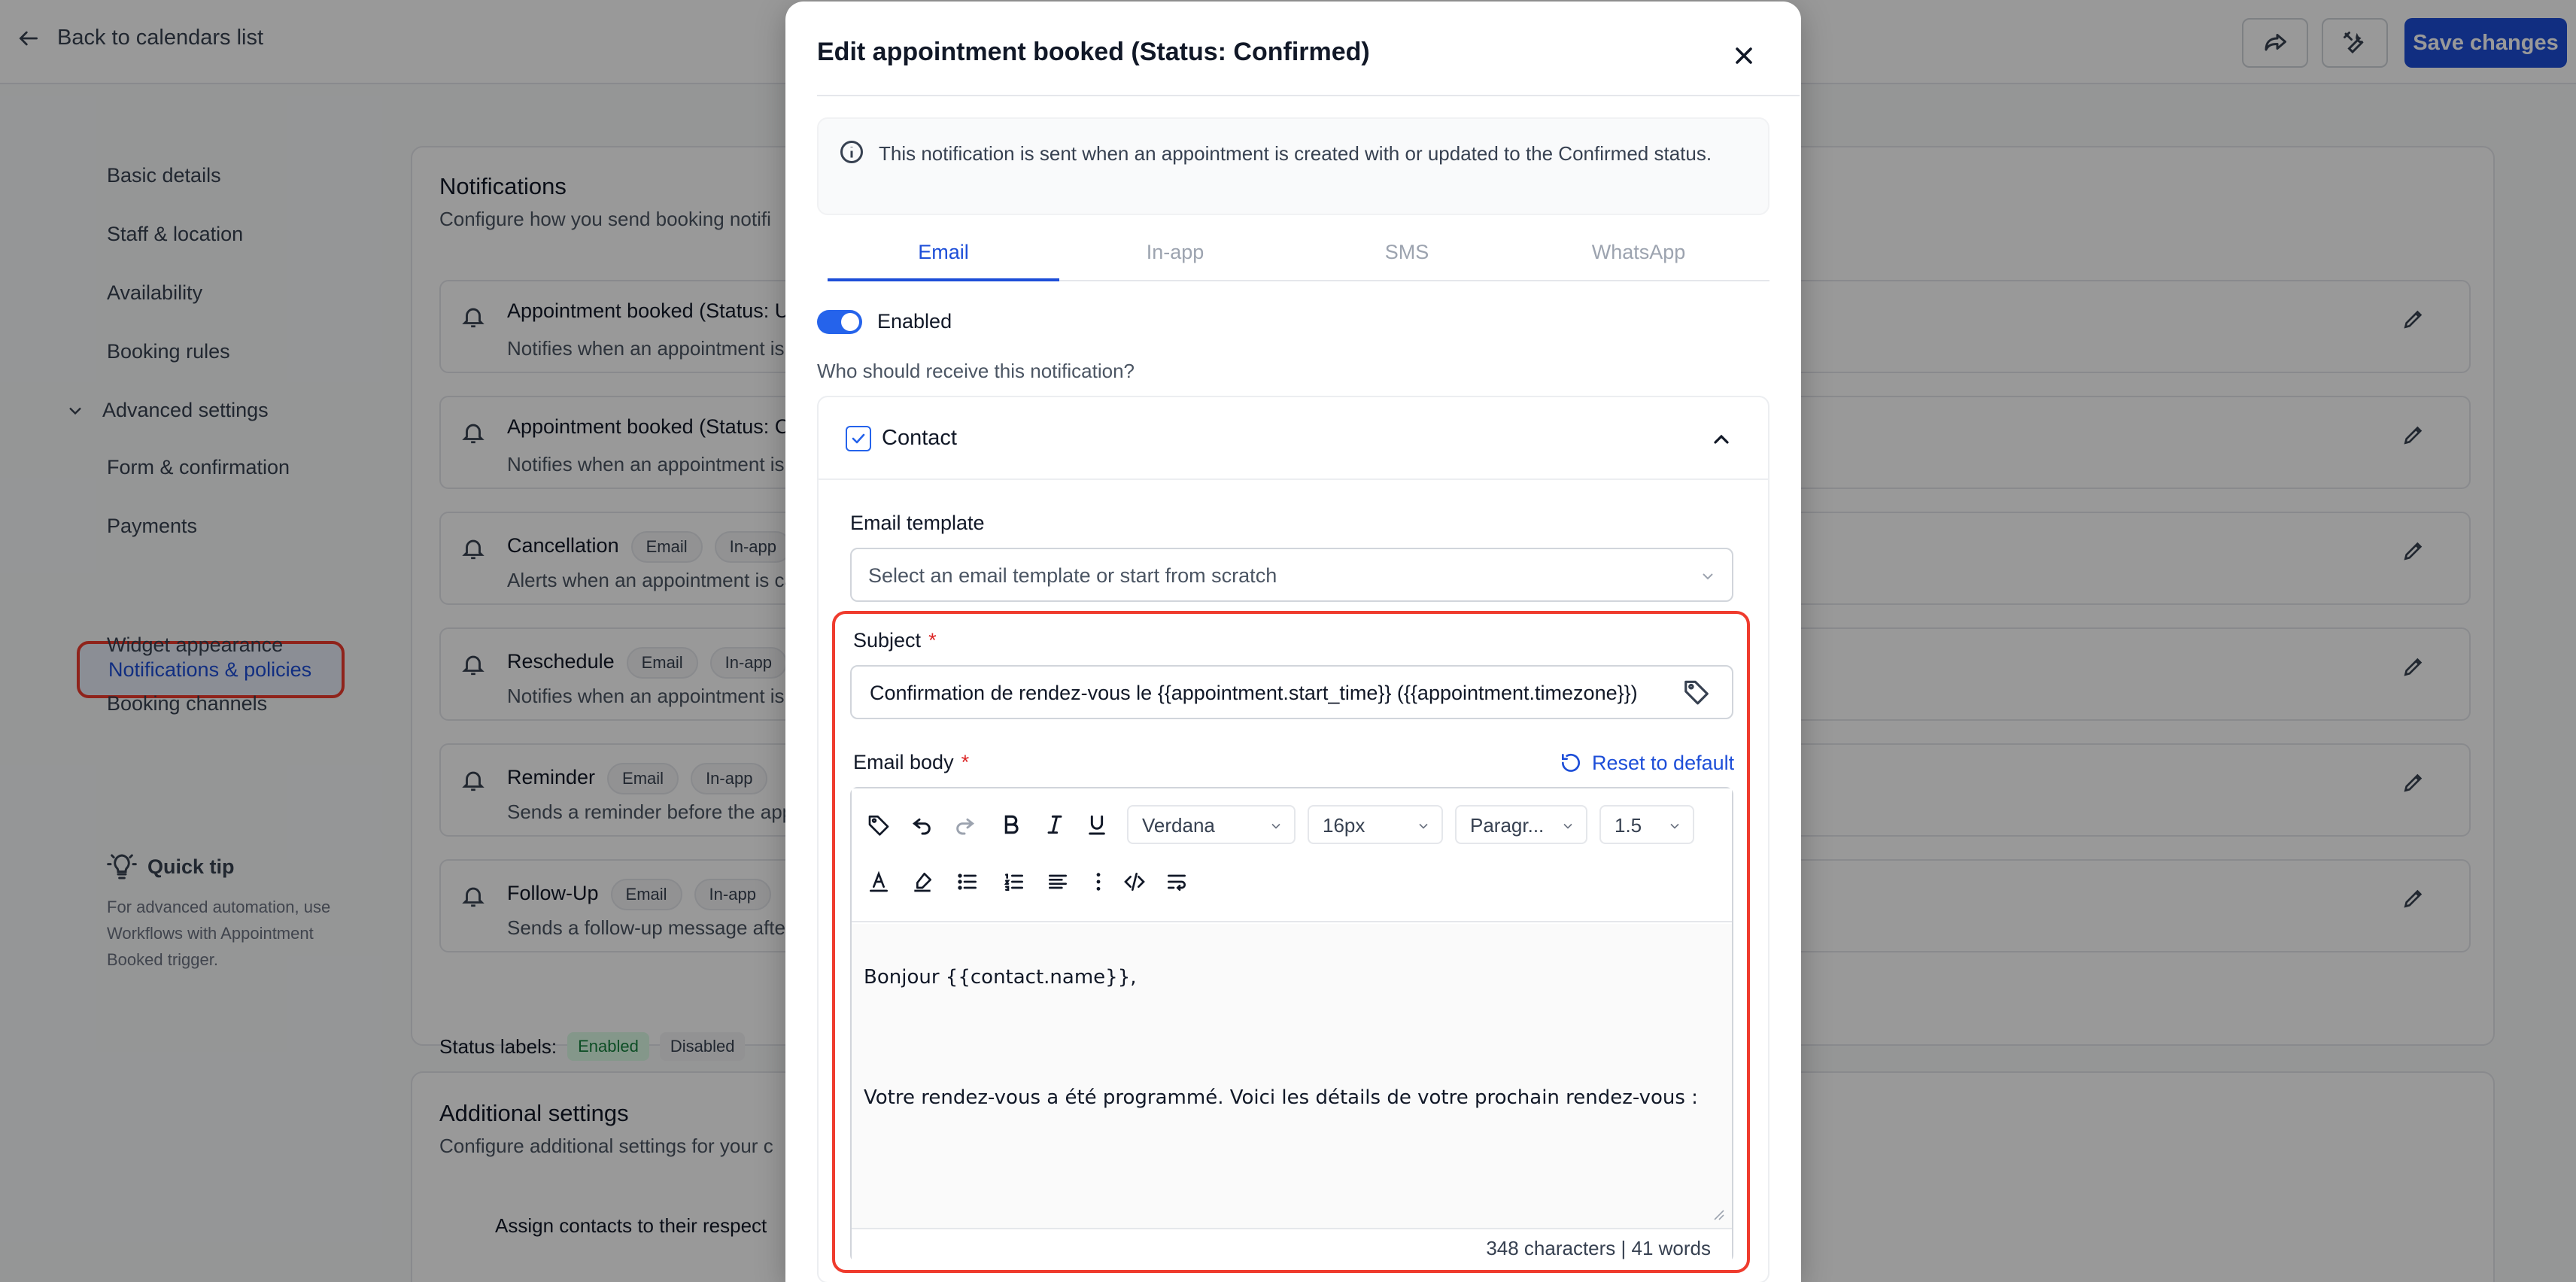 The width and height of the screenshot is (2576, 1282). Describe the element at coordinates (915, 321) in the screenshot. I see `enabled-label: Enabled` at that location.